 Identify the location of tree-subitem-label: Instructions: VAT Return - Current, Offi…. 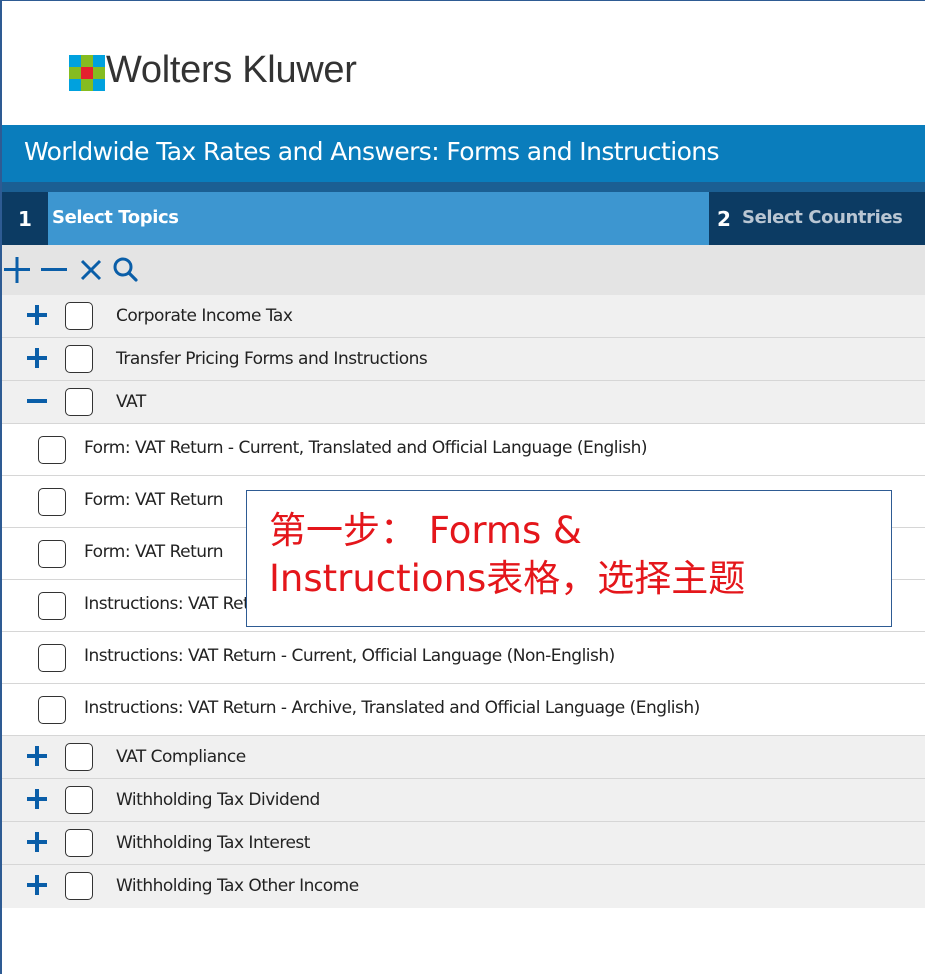
(349, 656).